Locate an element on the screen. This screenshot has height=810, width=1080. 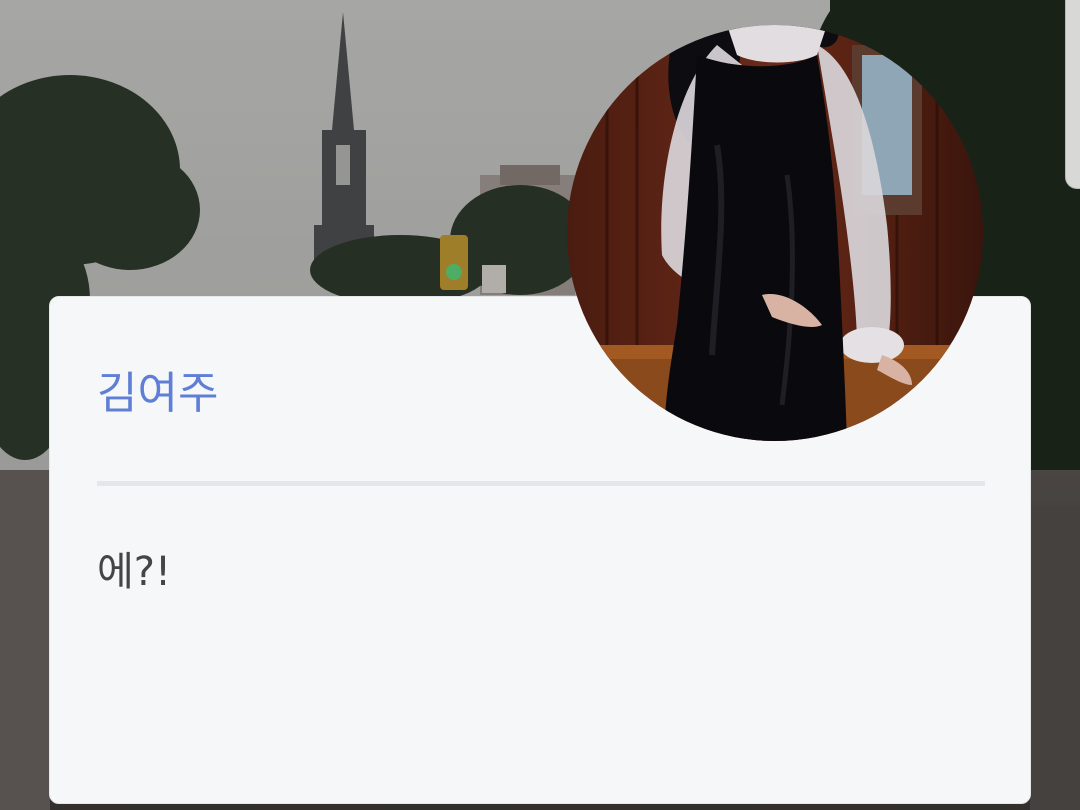
dialog-message: 에?! is located at coordinates (134, 572).